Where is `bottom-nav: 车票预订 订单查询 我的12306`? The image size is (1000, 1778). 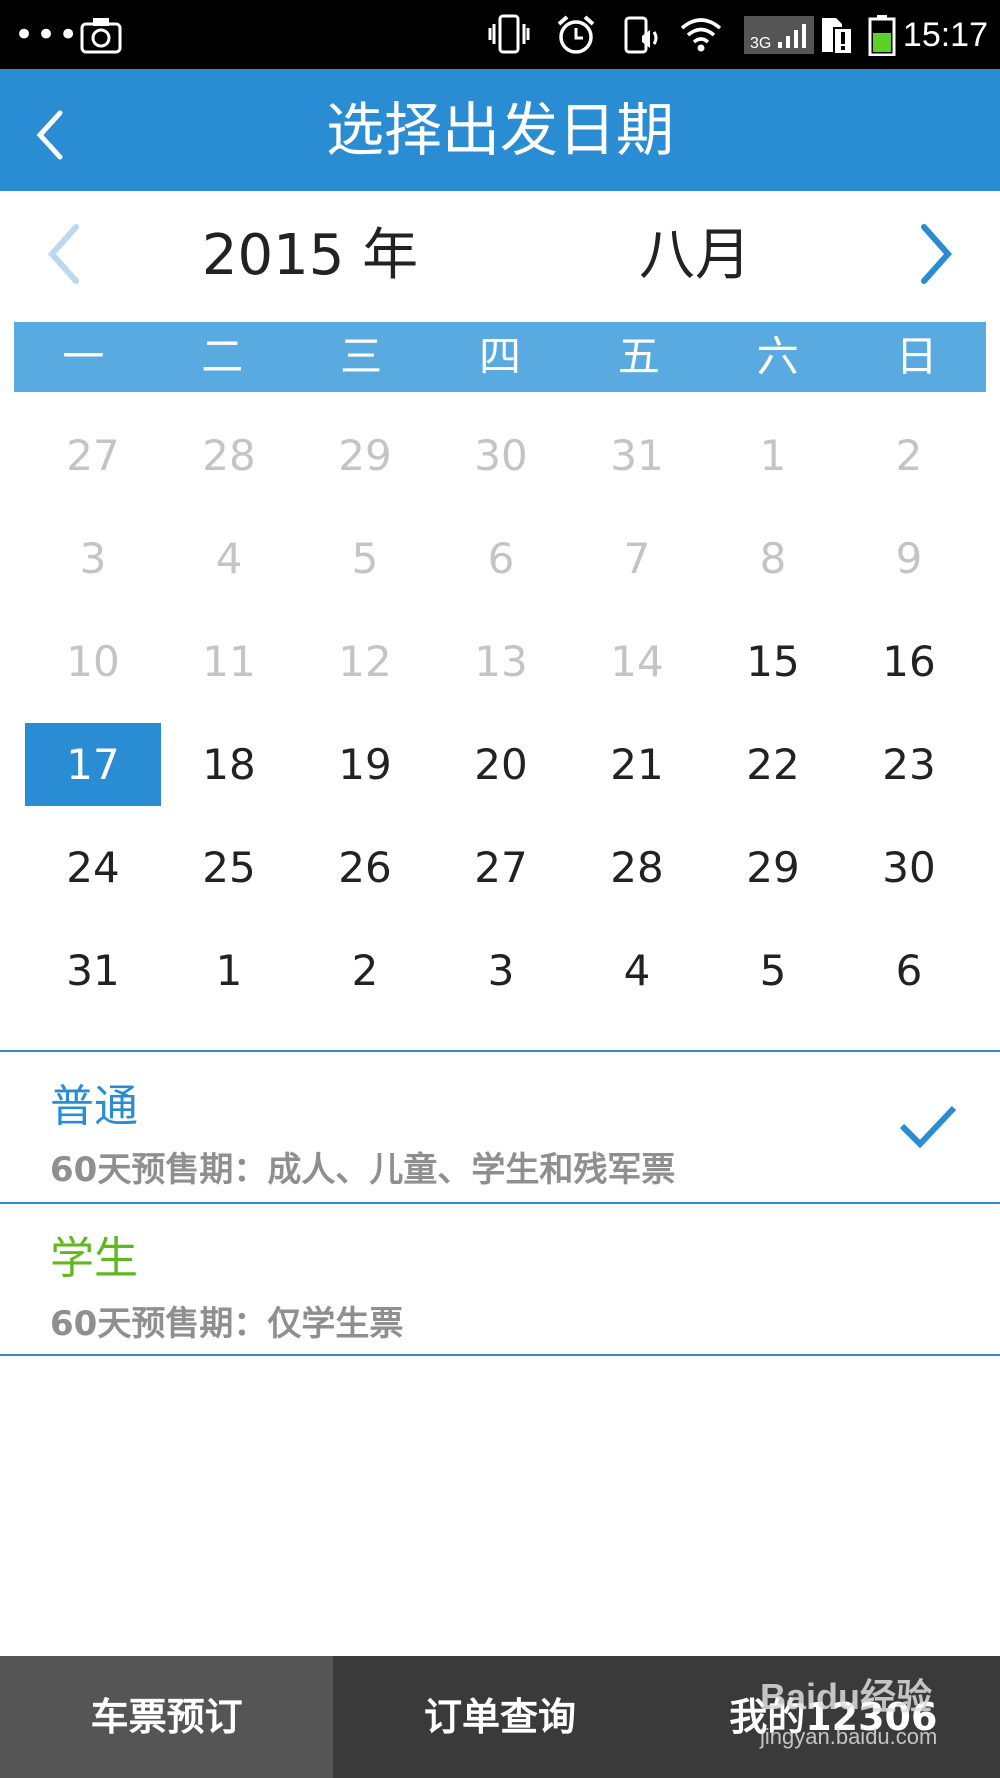 bottom-nav: 车票预订 订单查询 我的12306 is located at coordinates (500, 1717).